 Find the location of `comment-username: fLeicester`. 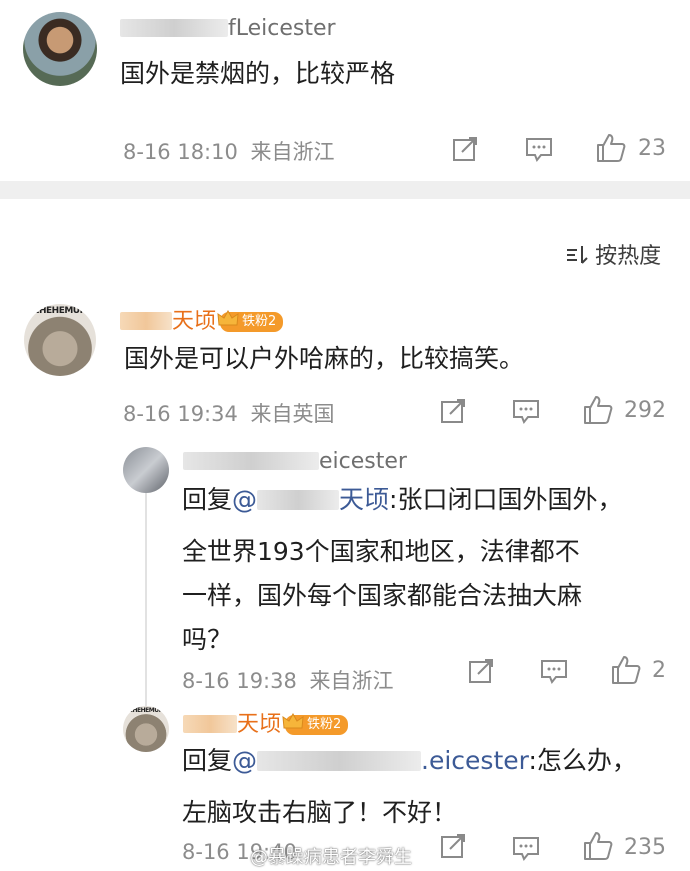

comment-username: fLeicester is located at coordinates (228, 28).